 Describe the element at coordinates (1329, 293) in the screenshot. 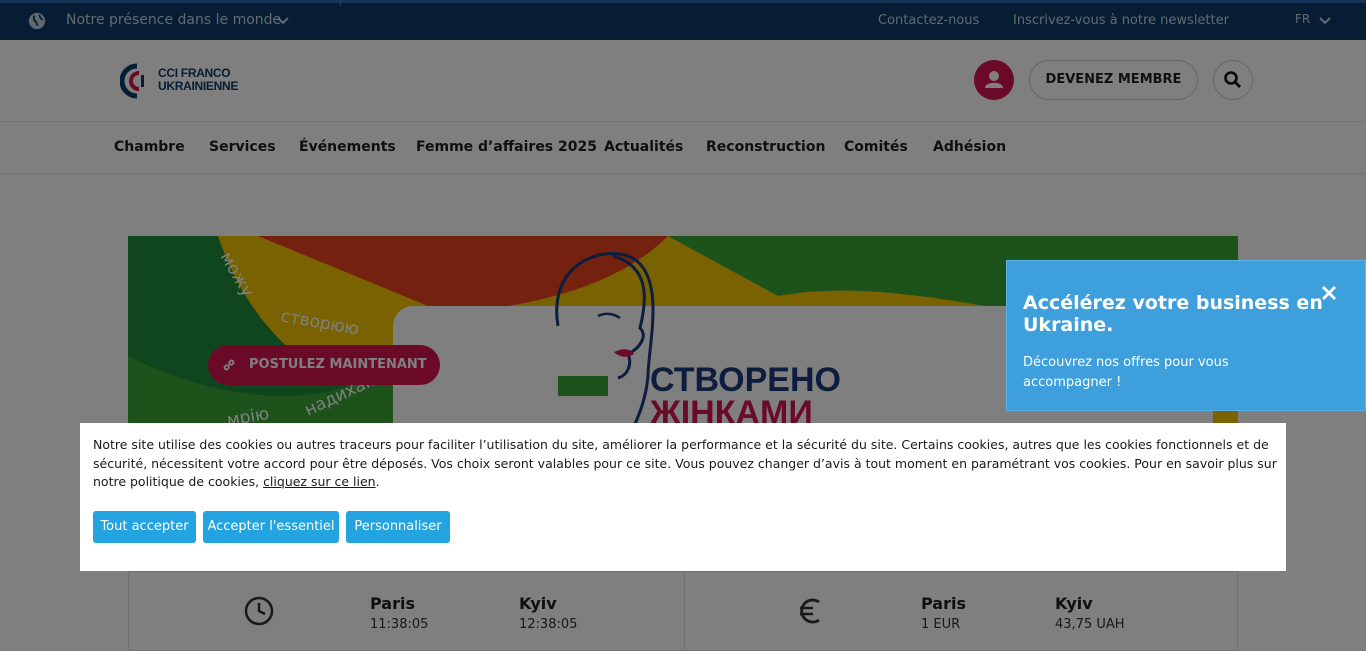

I see `close-icon` at that location.